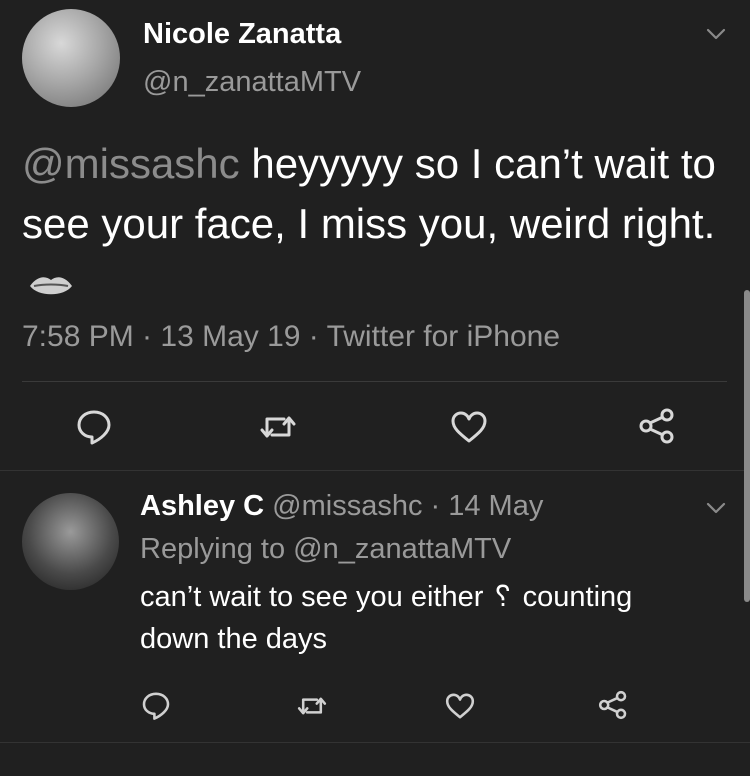  I want to click on mention-link: @missashc, so click(131, 163).